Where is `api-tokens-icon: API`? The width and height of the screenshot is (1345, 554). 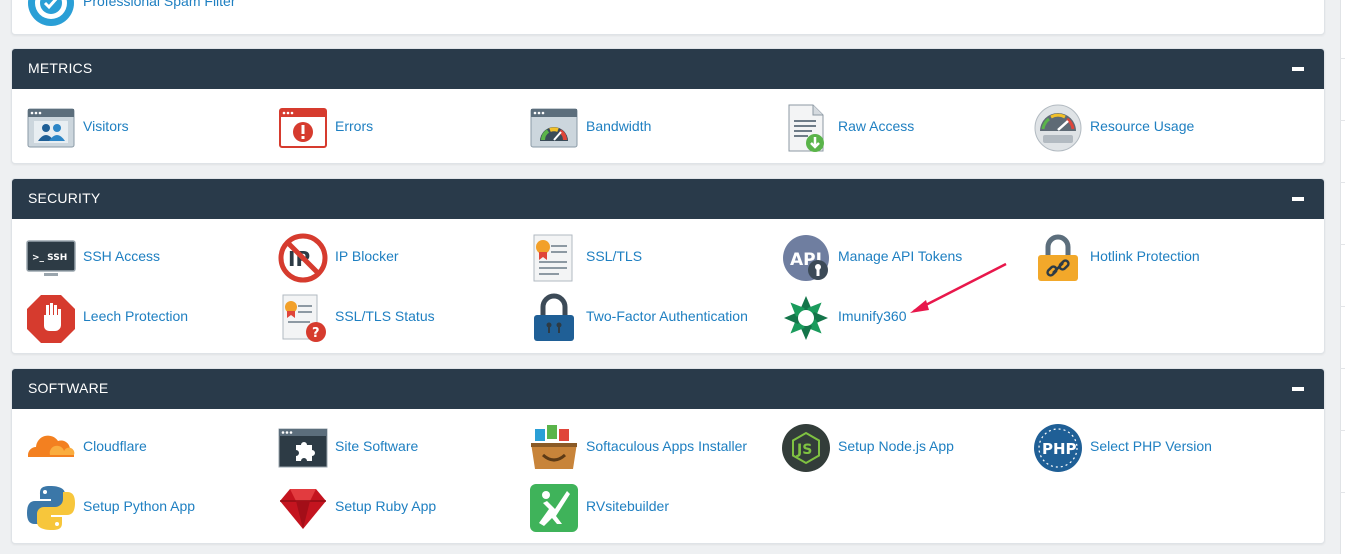
api-tokens-icon: API is located at coordinates (806, 258).